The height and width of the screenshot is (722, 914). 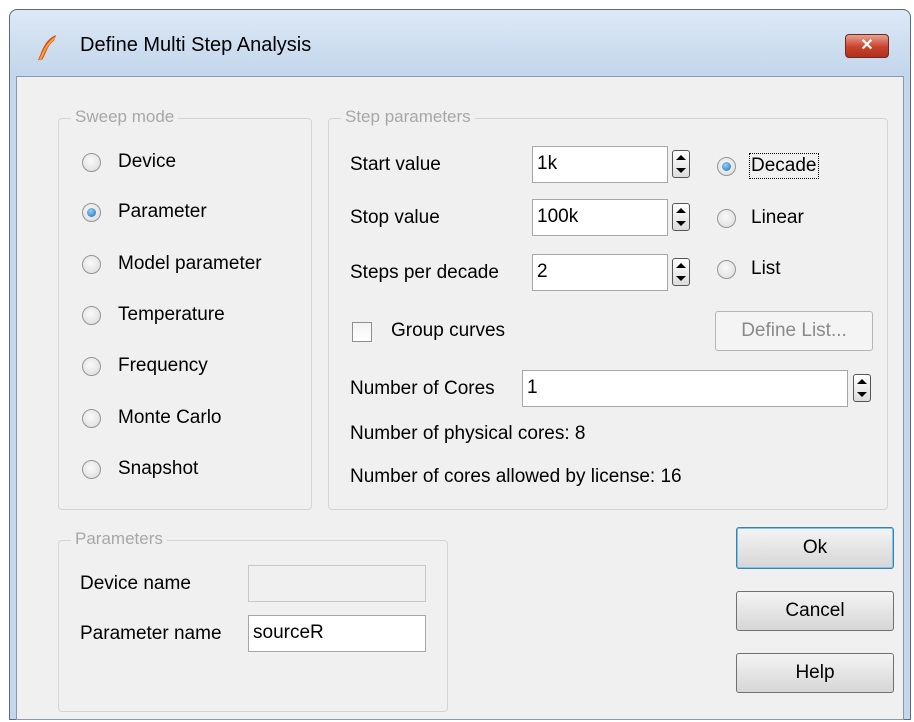 What do you see at coordinates (766, 269) in the screenshot?
I see `scale-list-label: List` at bounding box center [766, 269].